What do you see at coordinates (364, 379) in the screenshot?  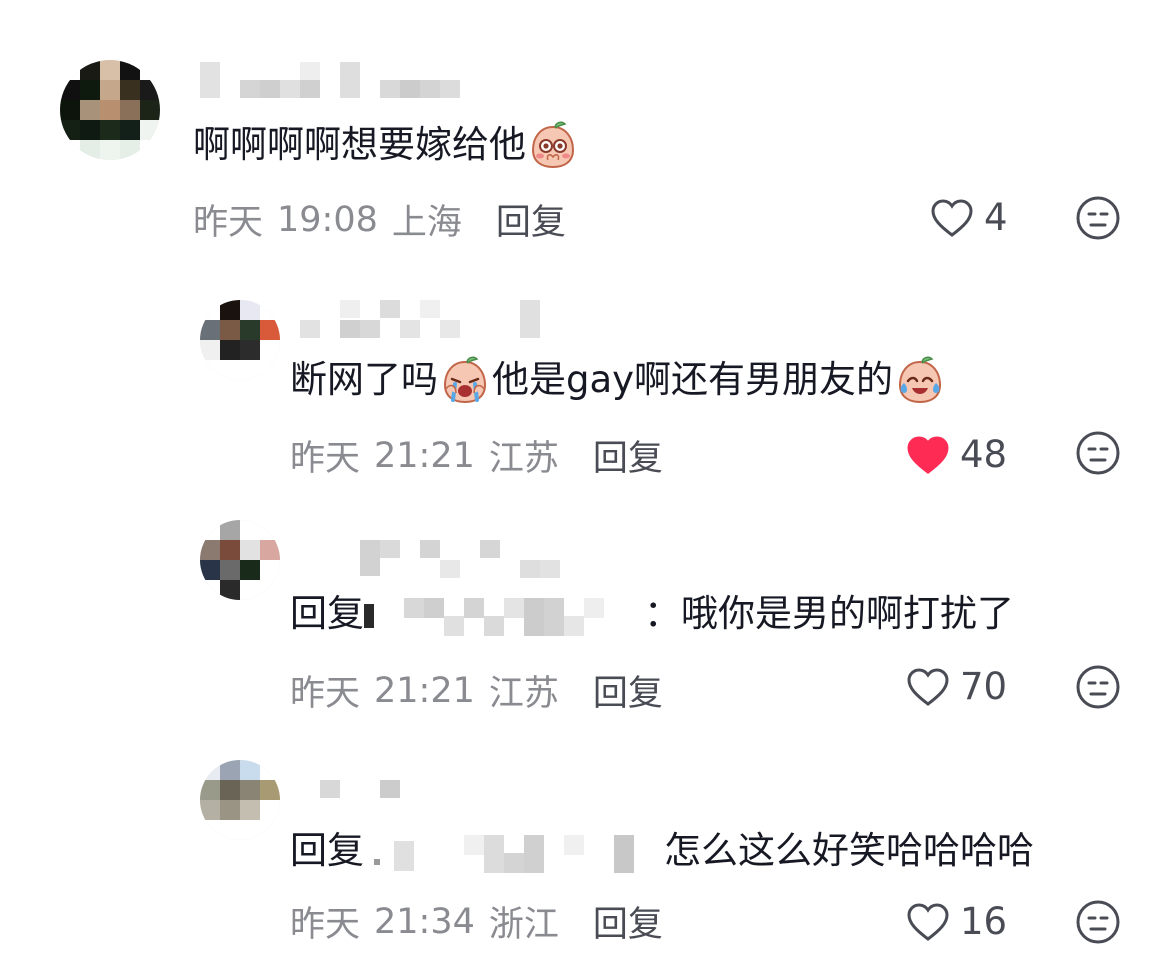 I see `comment-text-part: 断网了吗` at bounding box center [364, 379].